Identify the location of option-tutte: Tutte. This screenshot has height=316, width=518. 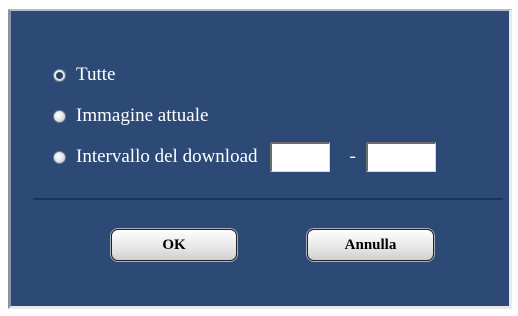
(84, 75).